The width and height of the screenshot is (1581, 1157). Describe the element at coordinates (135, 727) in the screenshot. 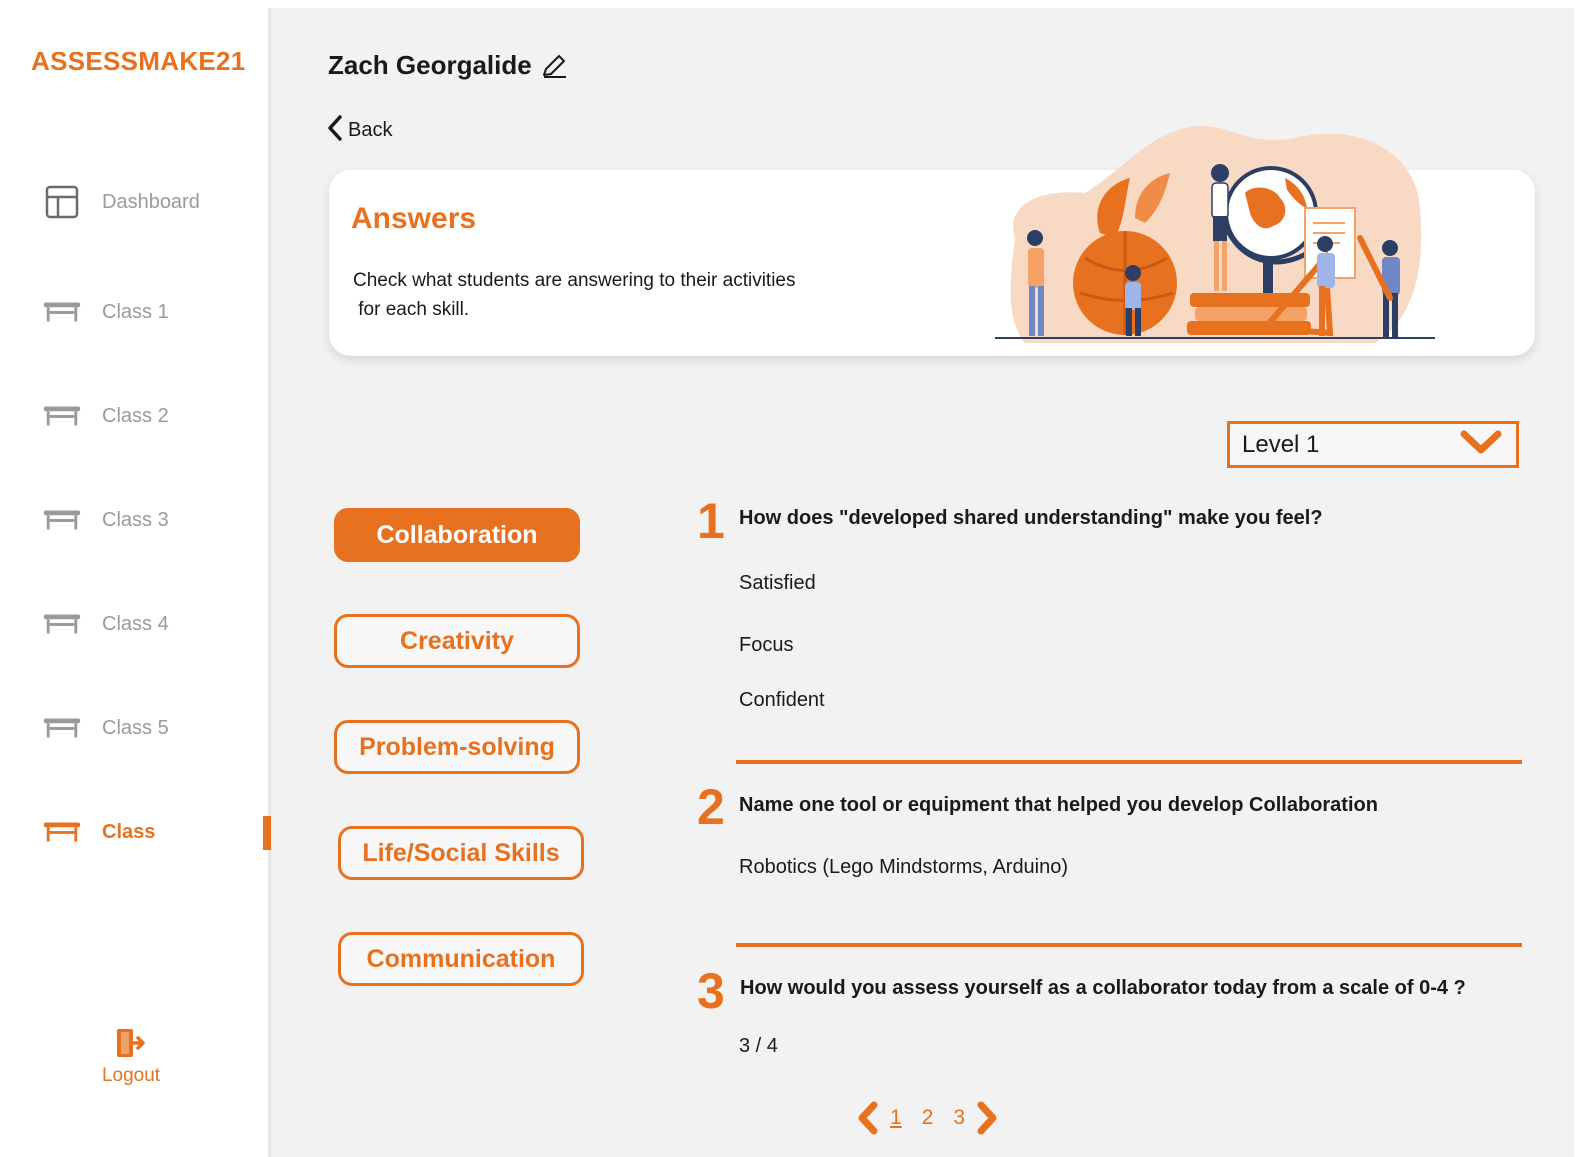

I see `sidebar-item-label: Class 5` at that location.